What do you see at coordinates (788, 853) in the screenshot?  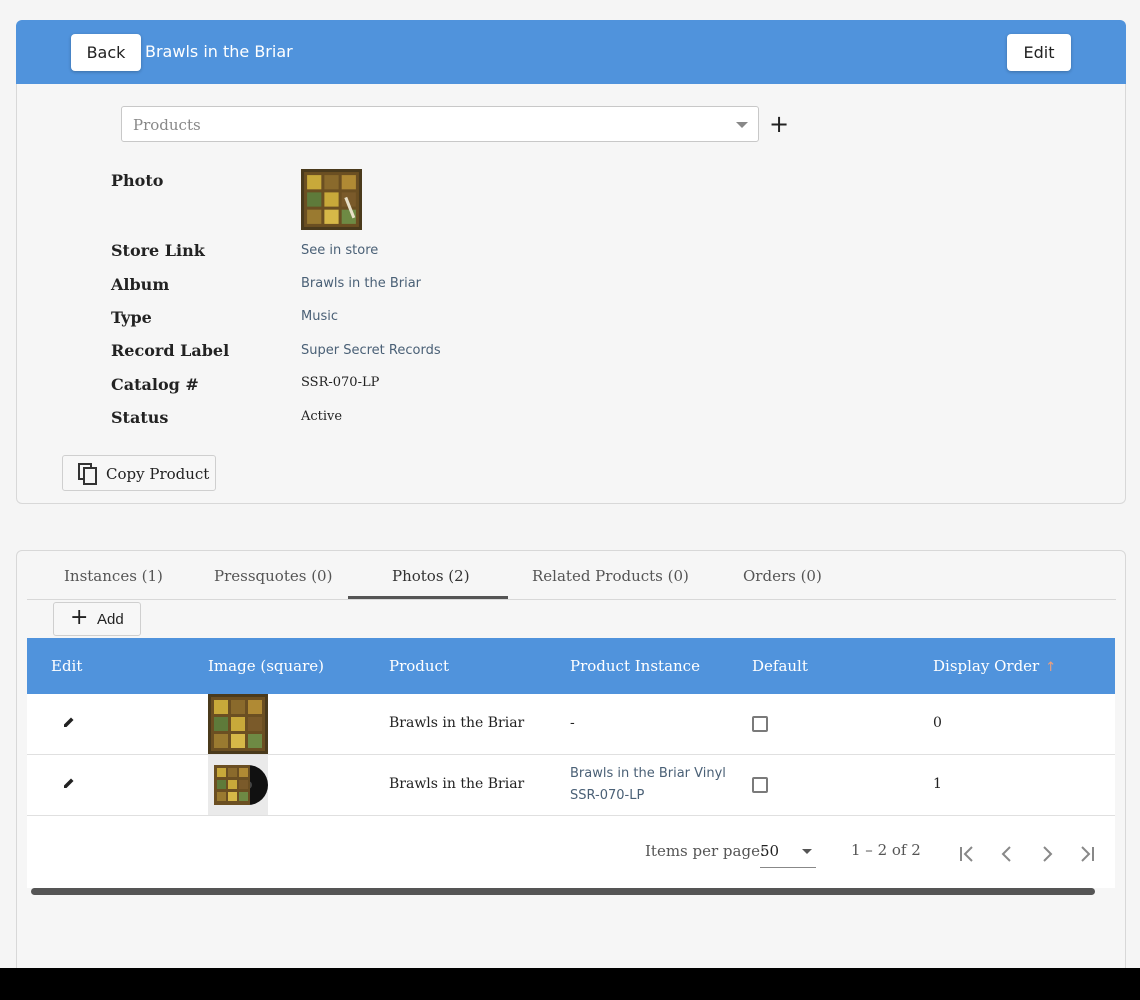 I see `items-per-page-select: 50` at bounding box center [788, 853].